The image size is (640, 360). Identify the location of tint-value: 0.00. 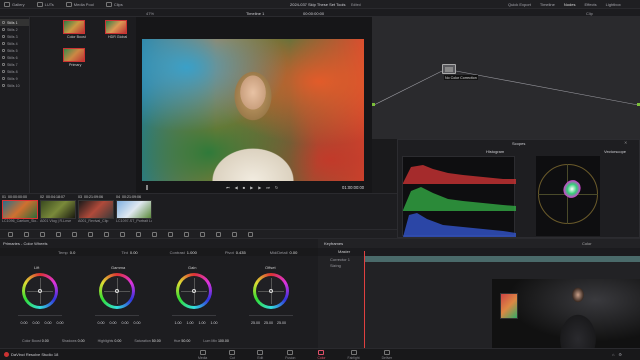
(134, 252).